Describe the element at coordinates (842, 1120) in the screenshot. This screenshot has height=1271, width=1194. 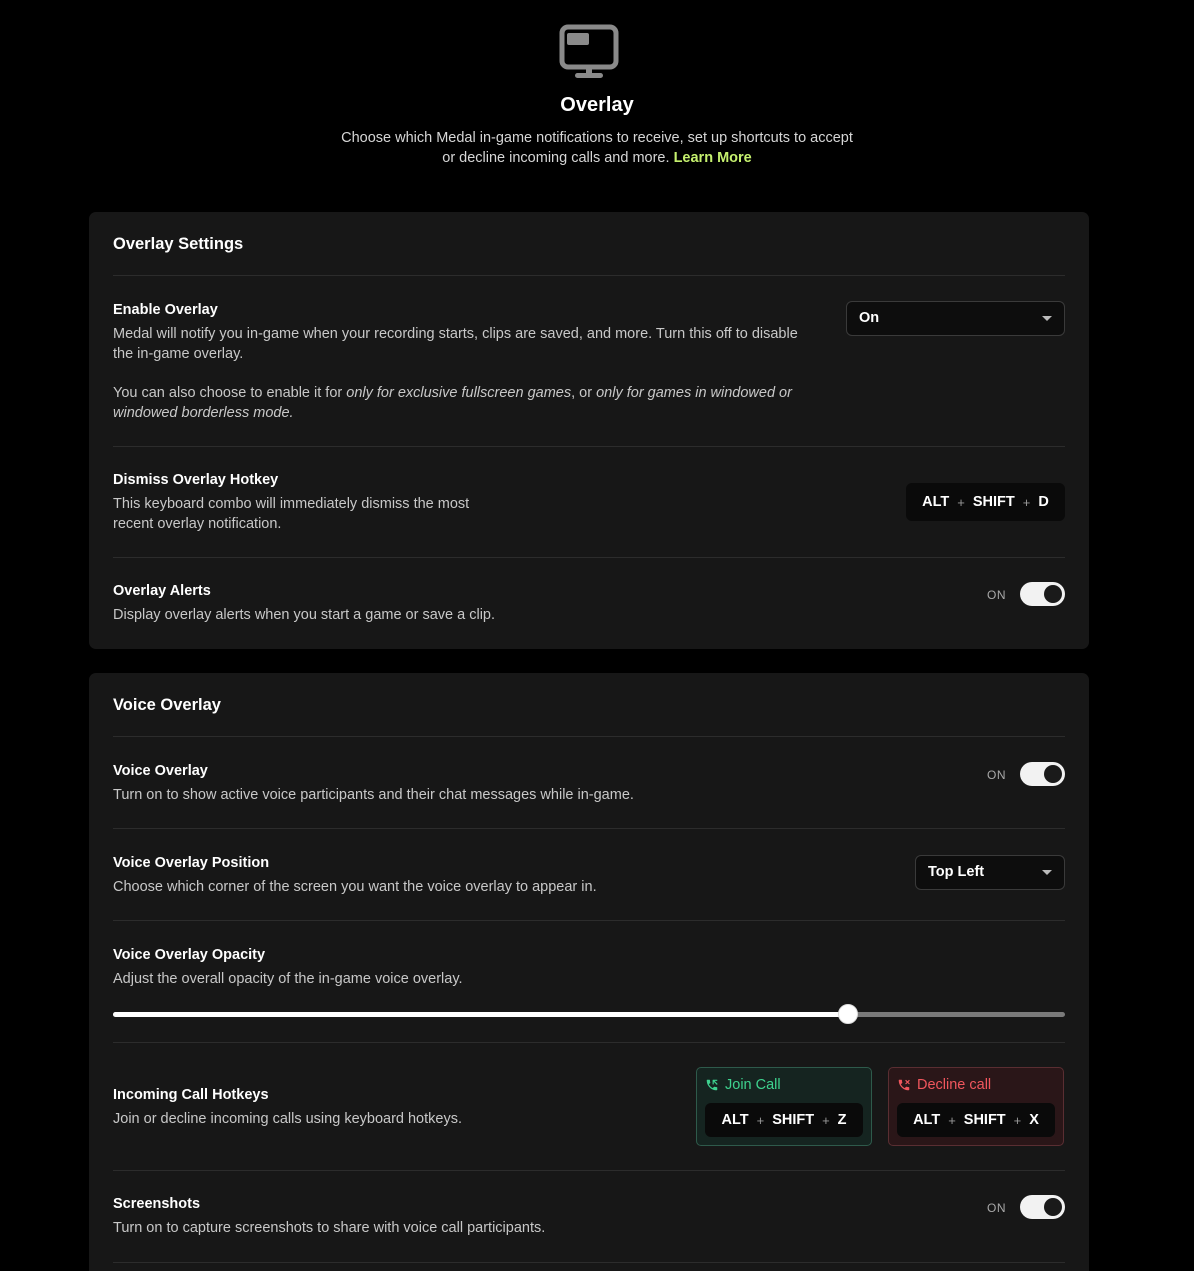
I see `key-z: Z` at that location.